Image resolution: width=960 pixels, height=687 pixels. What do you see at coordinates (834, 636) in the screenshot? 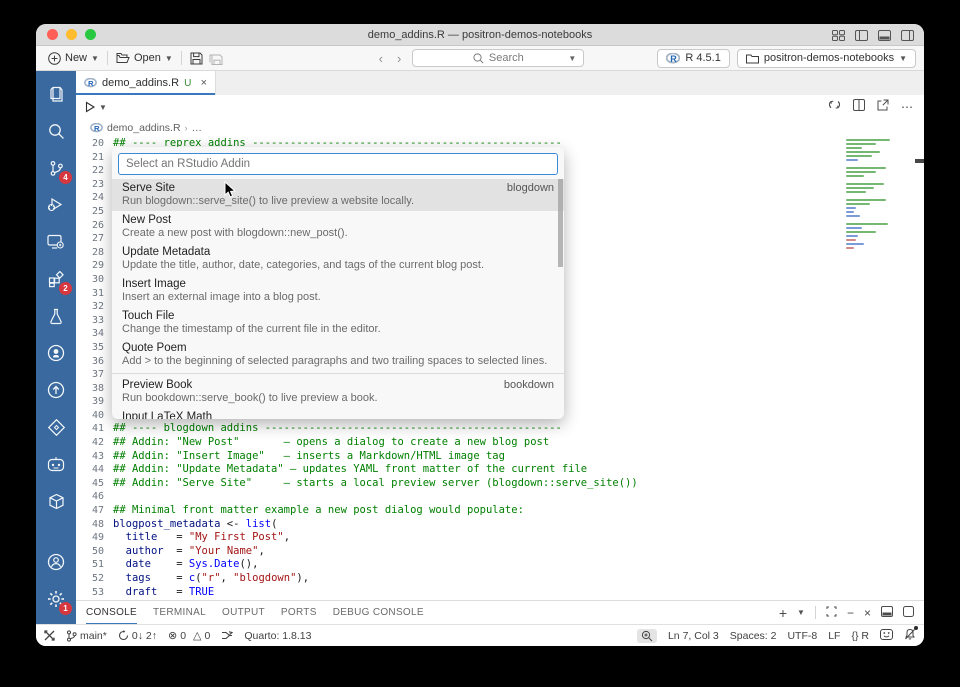
I see `eol: LF` at bounding box center [834, 636].